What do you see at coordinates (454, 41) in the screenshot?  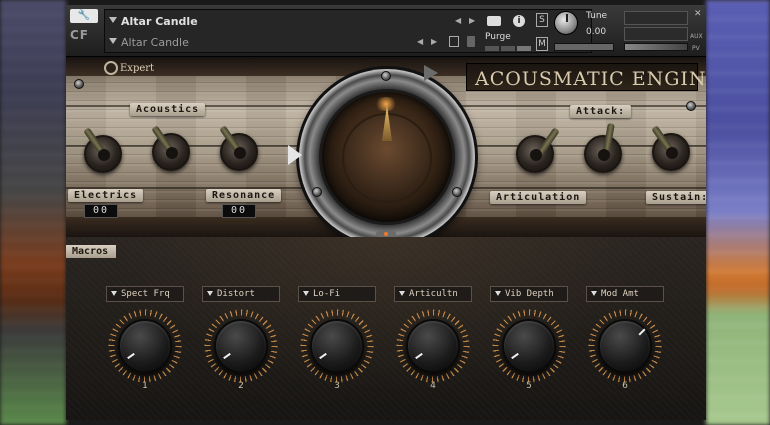 I see `save-icon` at bounding box center [454, 41].